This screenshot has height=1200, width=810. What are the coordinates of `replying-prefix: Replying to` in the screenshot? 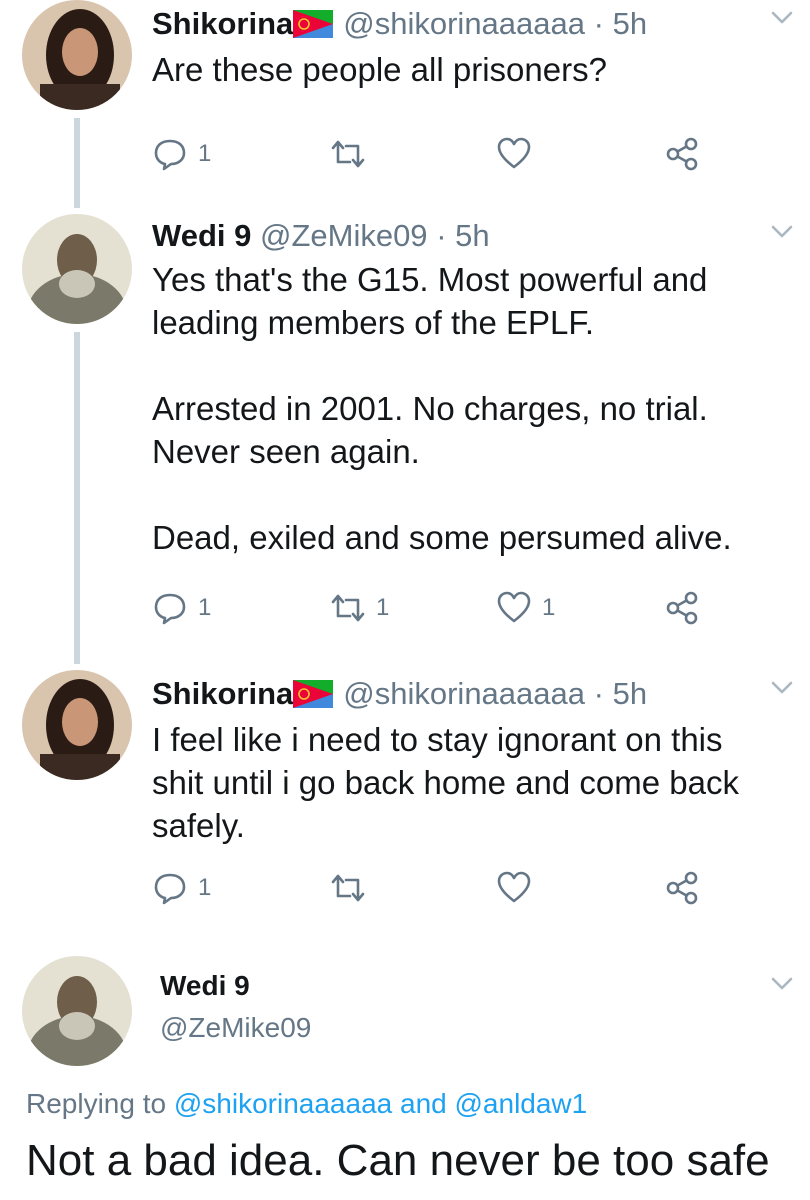 It's located at (96, 1103).